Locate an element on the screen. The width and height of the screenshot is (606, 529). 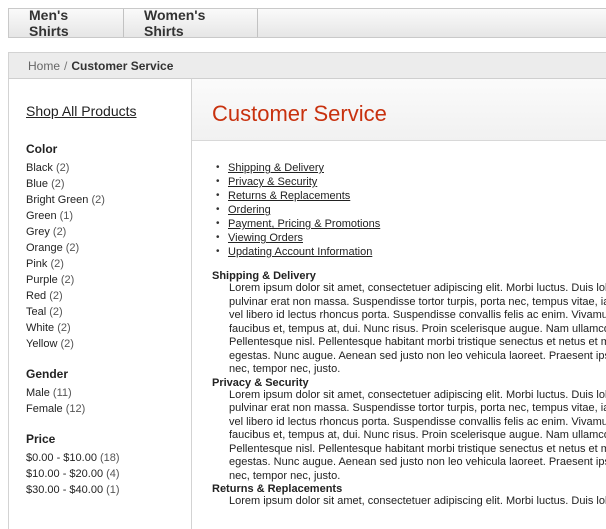
facet-item-count: (4) is located at coordinates (113, 474).